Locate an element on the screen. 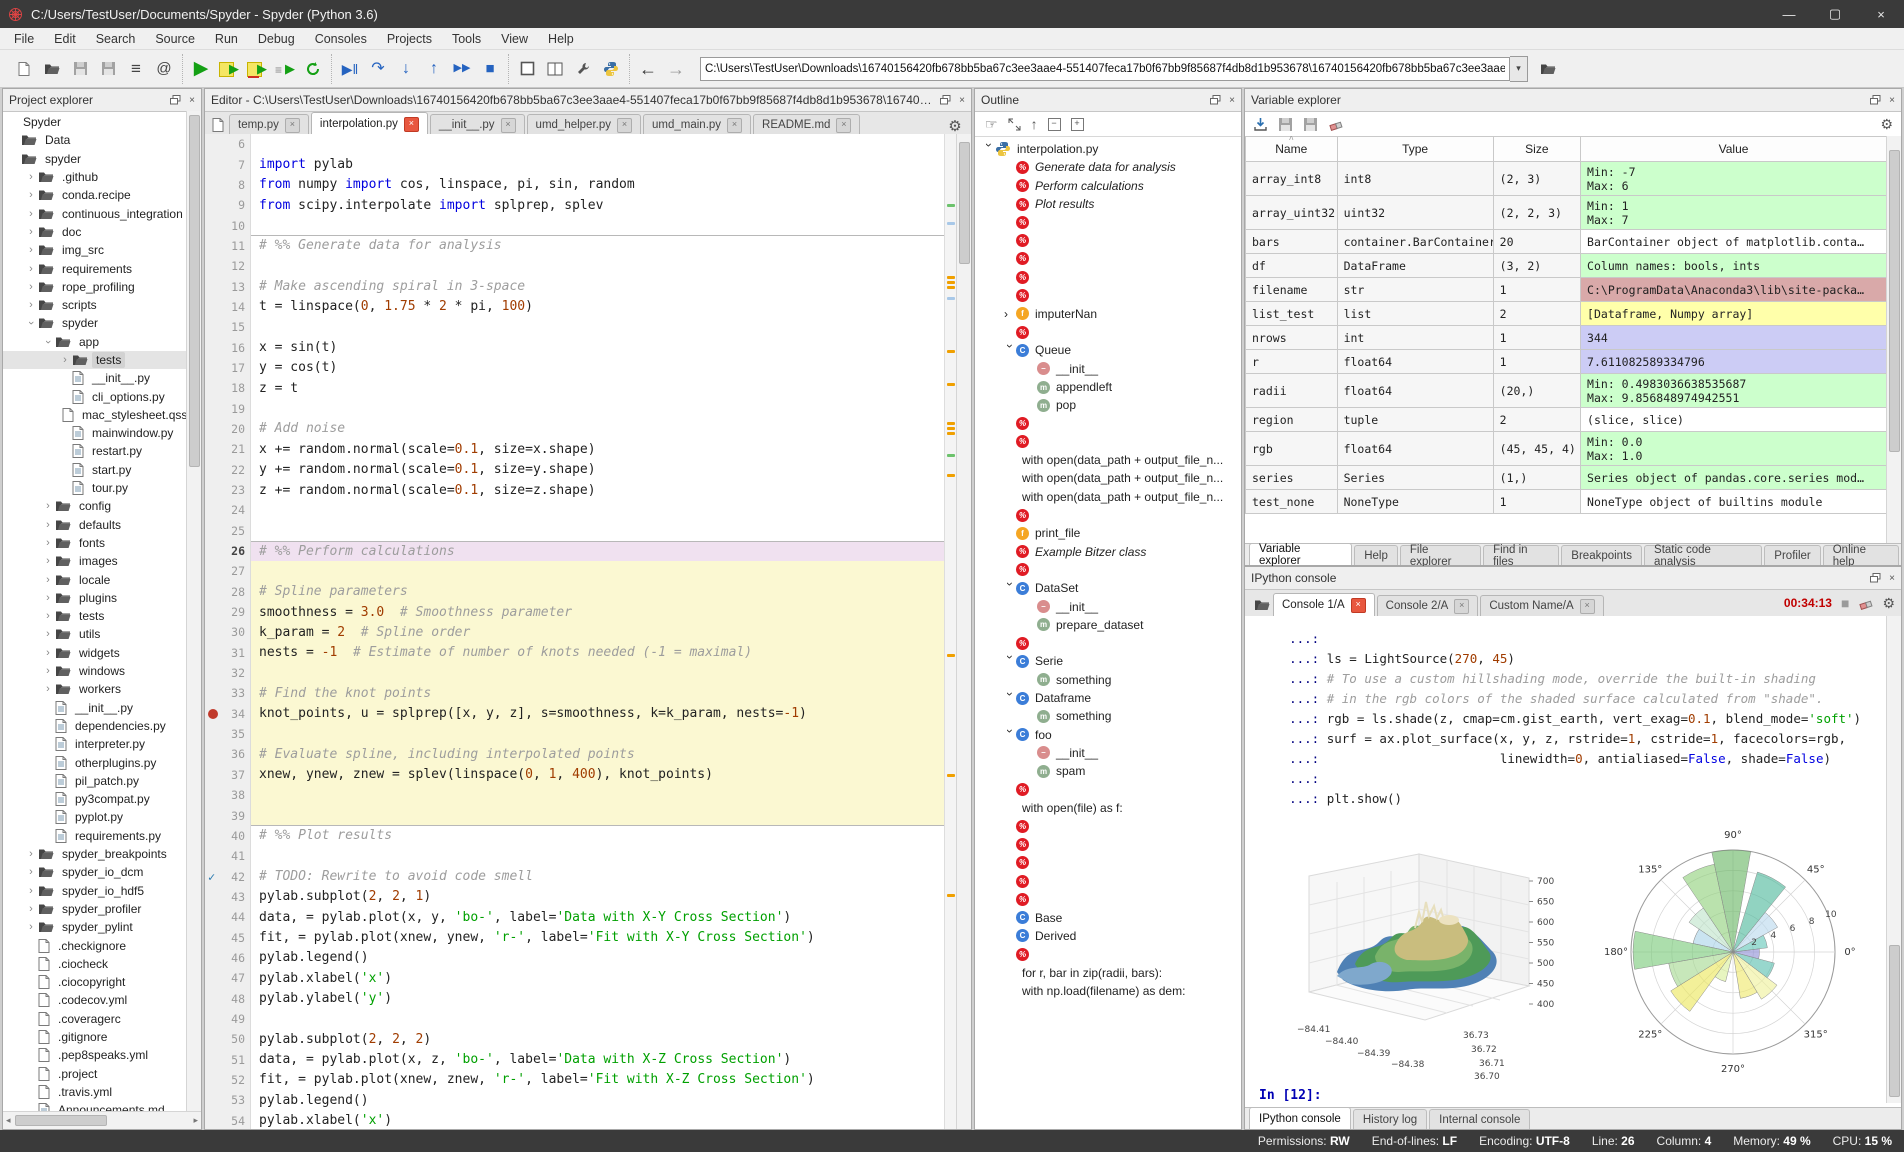  save-data-as-icon is located at coordinates (1310, 124).